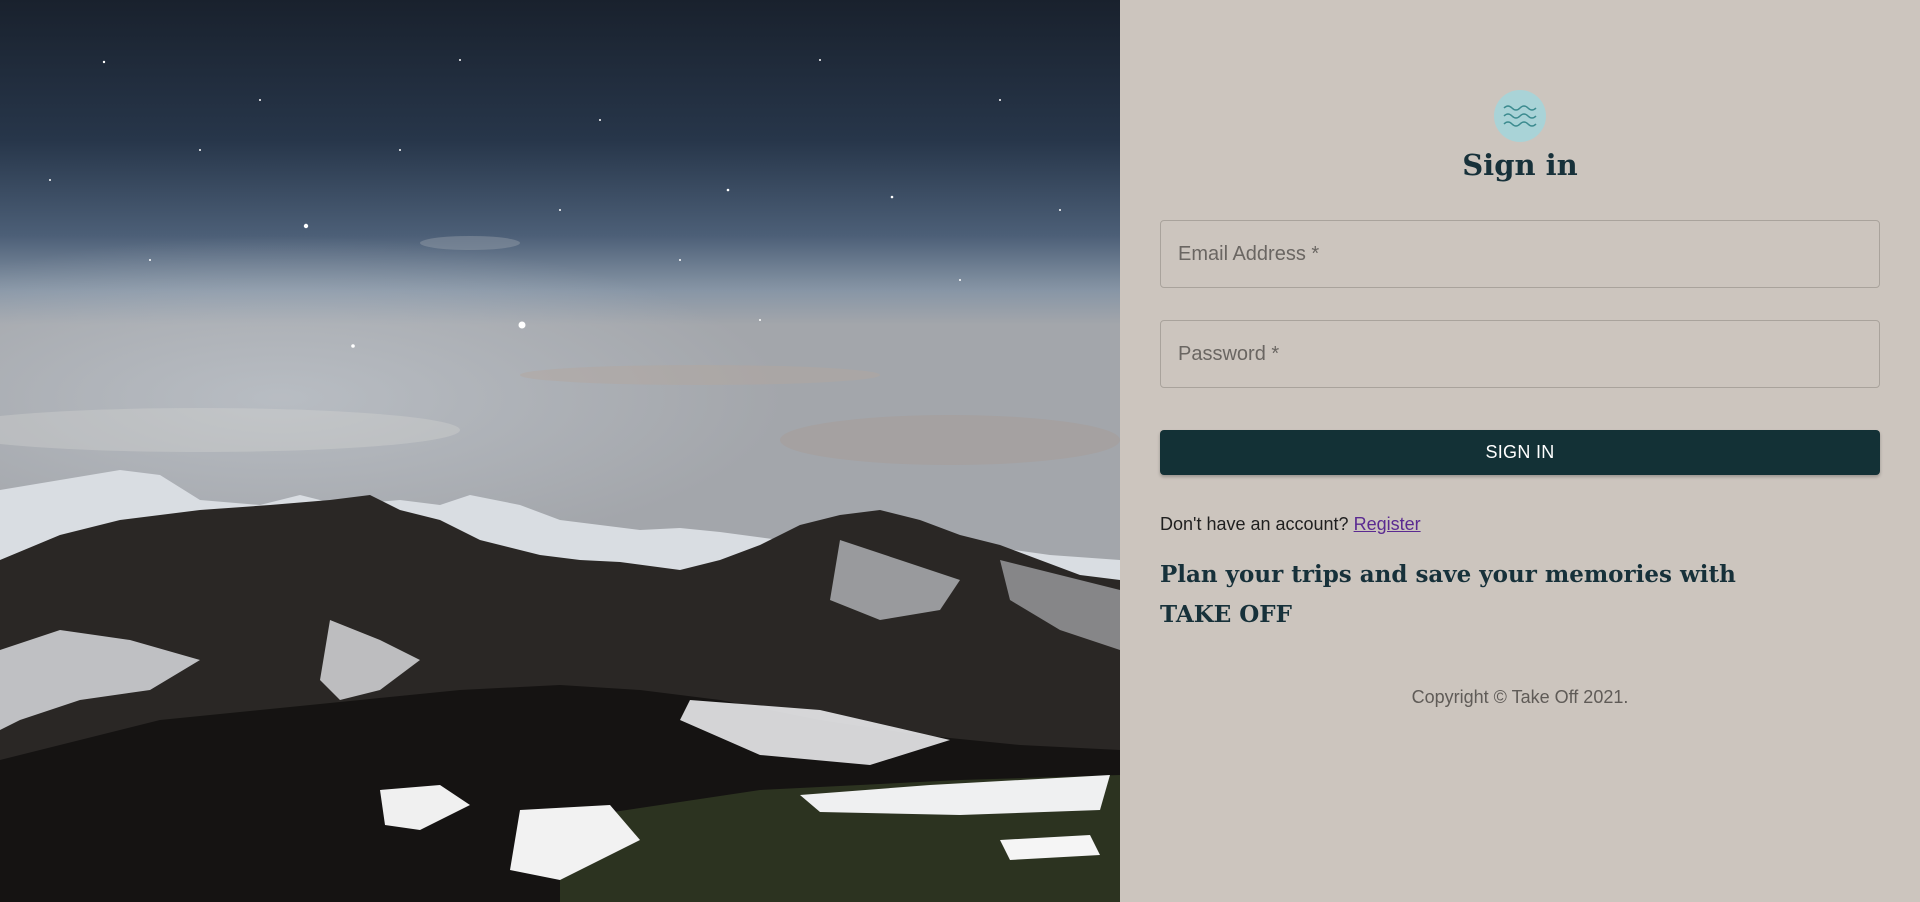 The height and width of the screenshot is (902, 1920). I want to click on tagline-line-2: TAKE OFF, so click(1226, 614).